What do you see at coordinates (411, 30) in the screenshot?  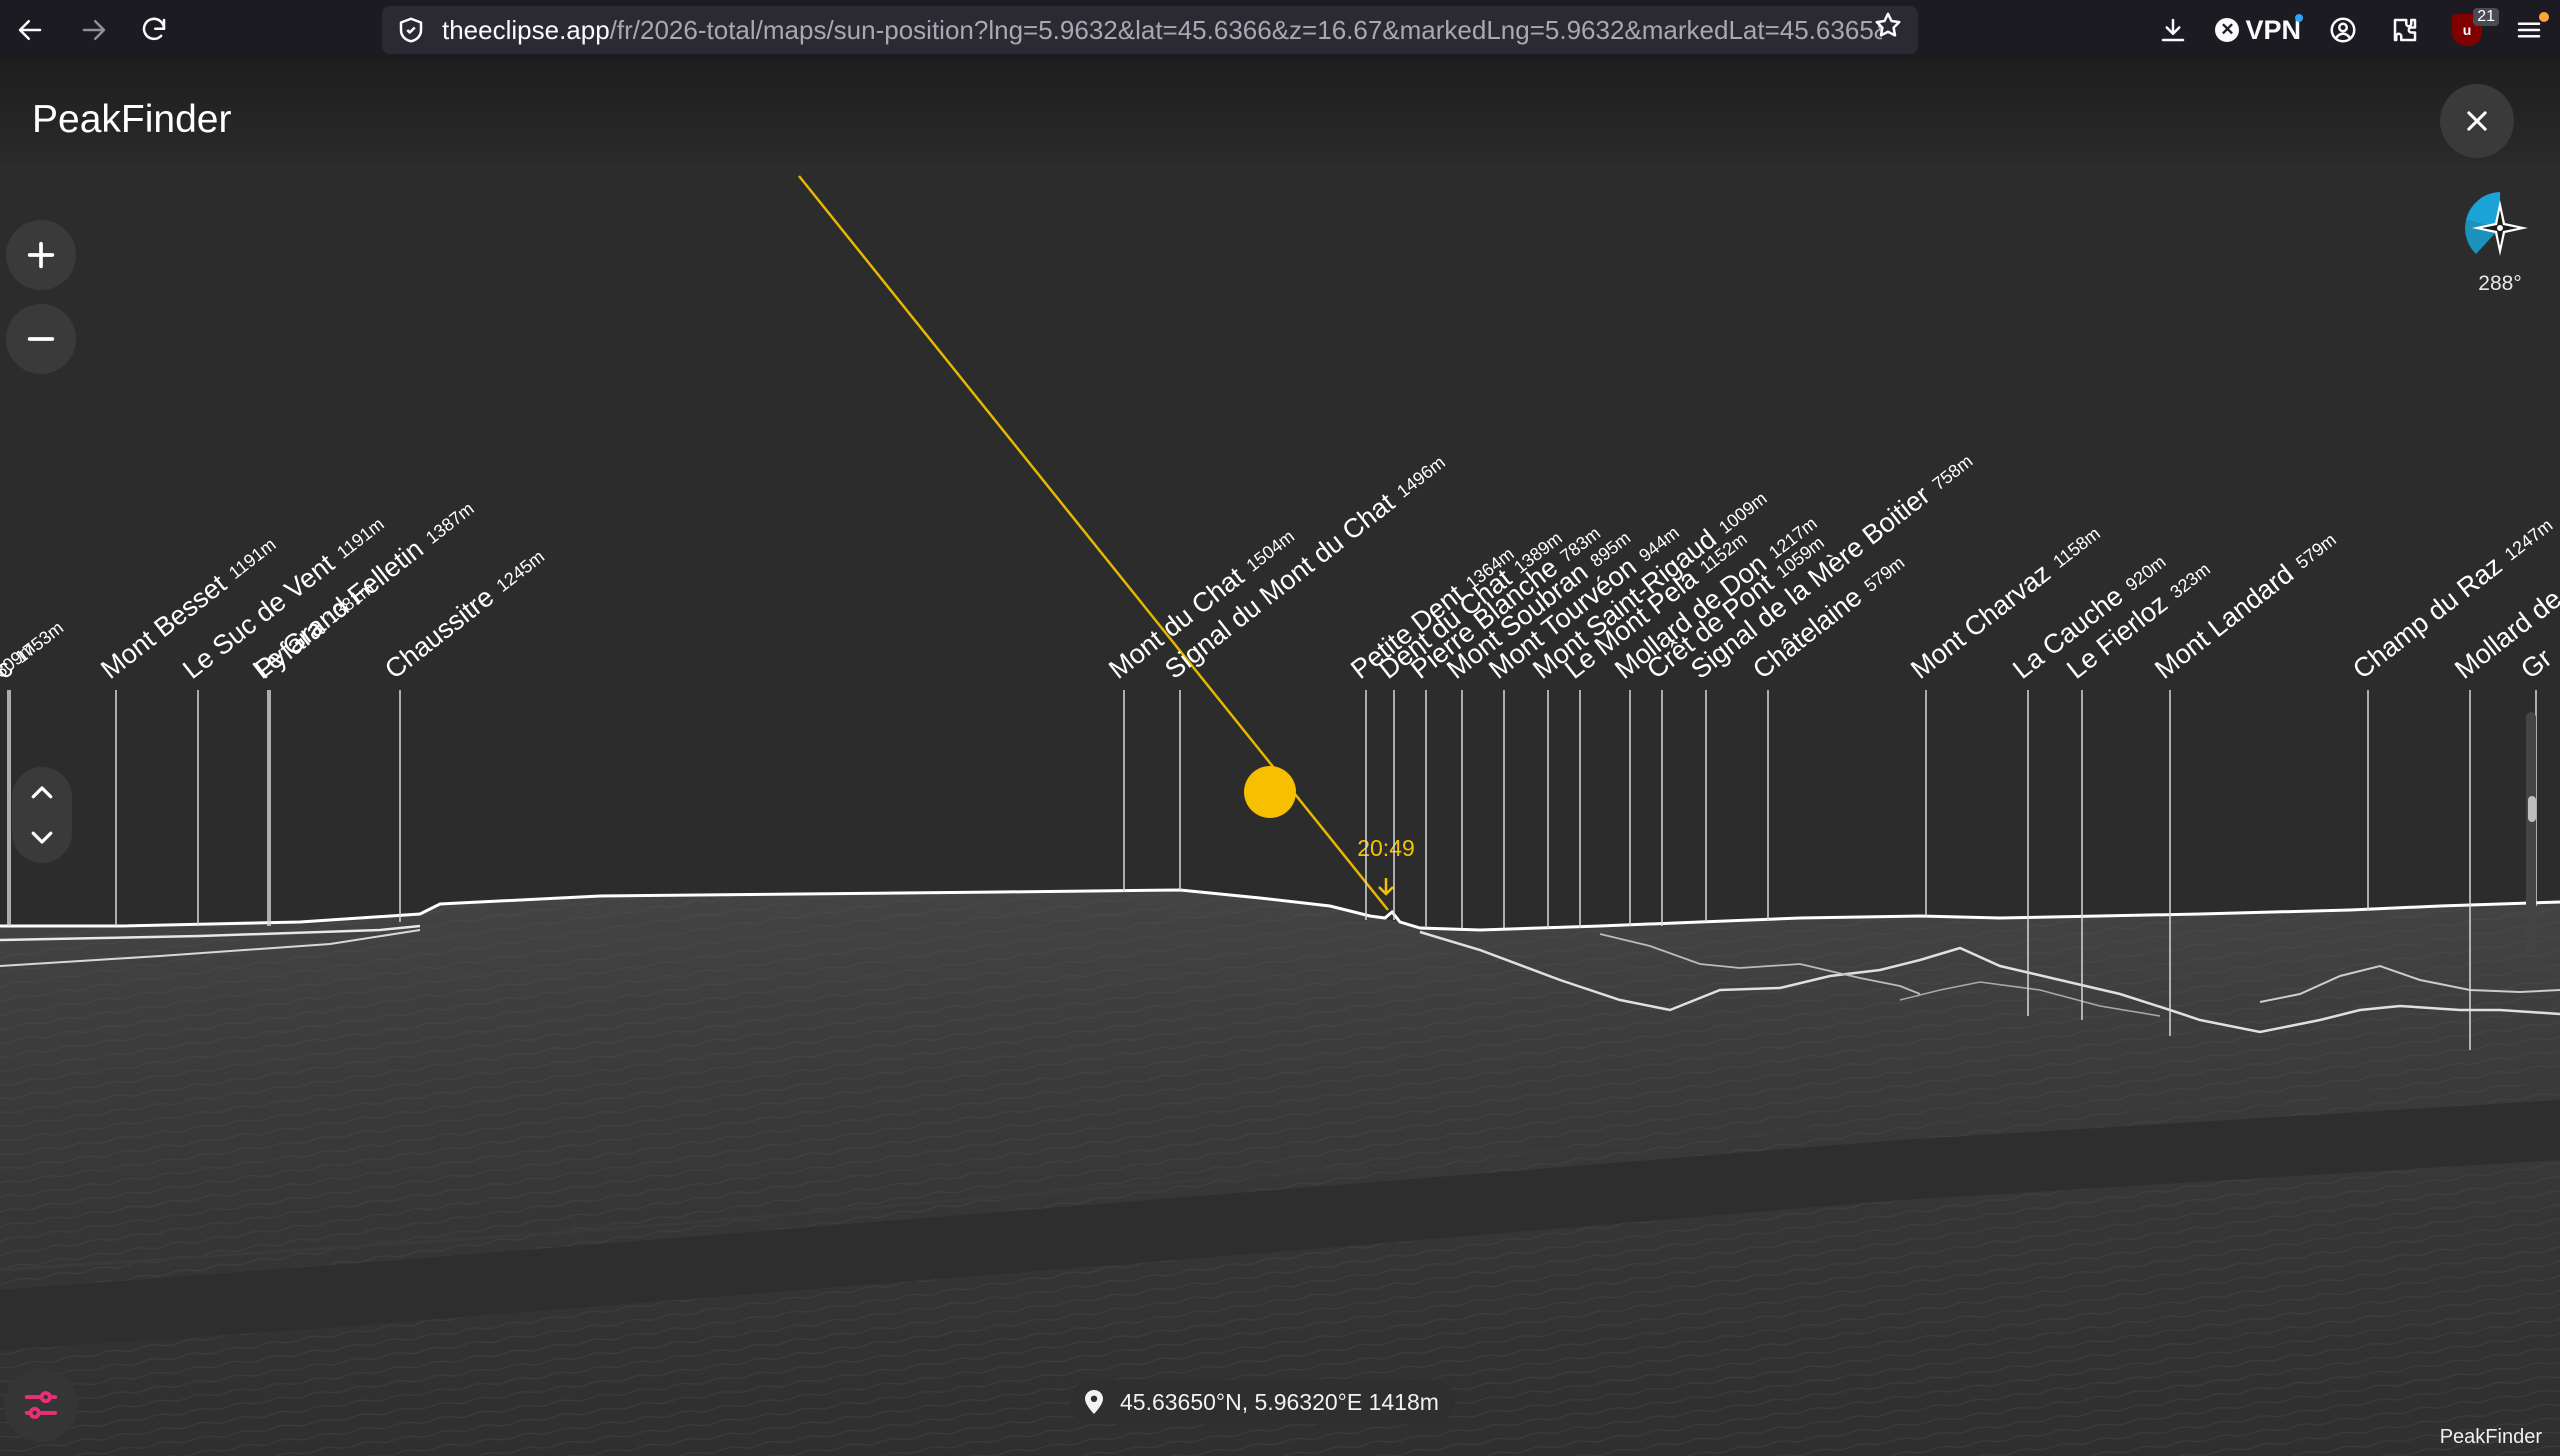 I see `shield-icon` at bounding box center [411, 30].